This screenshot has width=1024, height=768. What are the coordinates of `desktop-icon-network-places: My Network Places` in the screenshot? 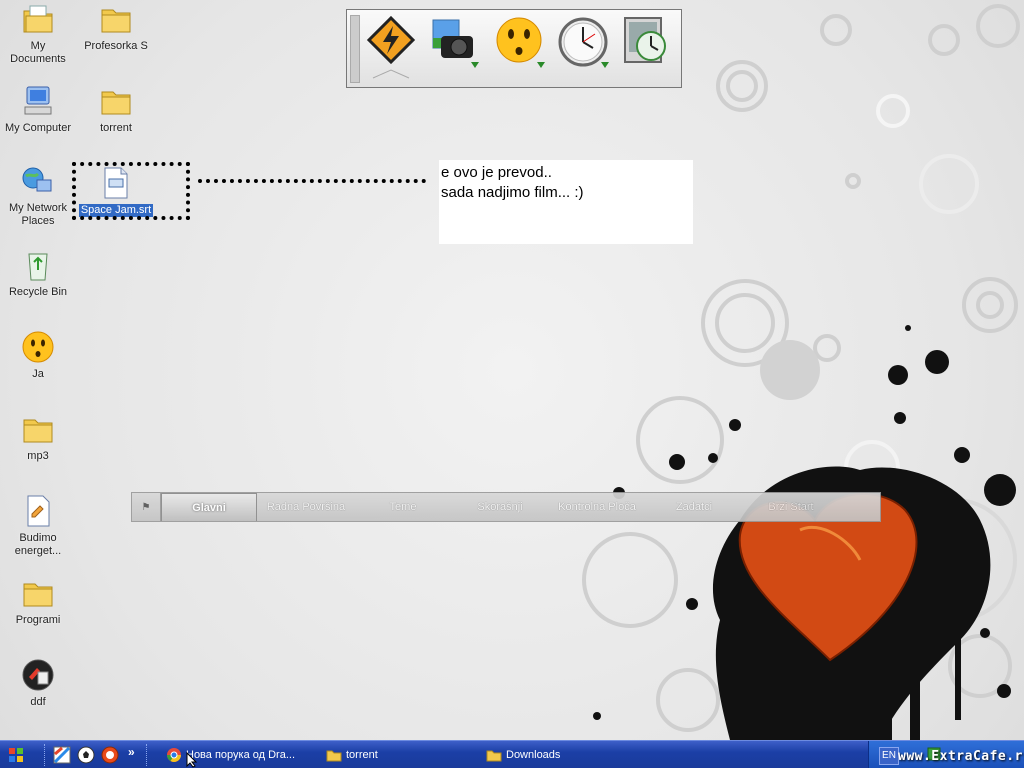 It's located at (38, 196).